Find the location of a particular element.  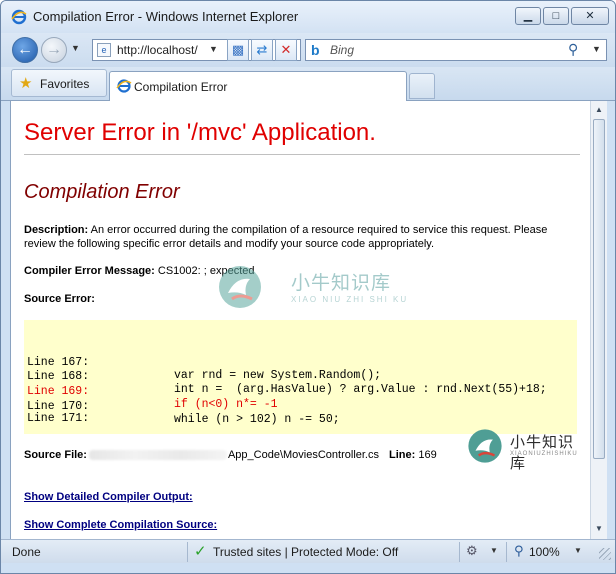

server-error-heading: Server Error in '/mvc' Application. is located at coordinates (200, 132).